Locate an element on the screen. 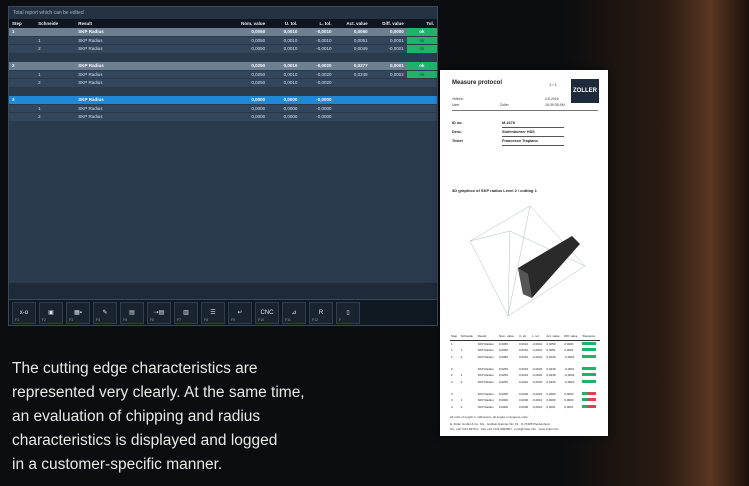 The width and height of the screenshot is (749, 486). column-header: Schneide is located at coordinates (55, 23).